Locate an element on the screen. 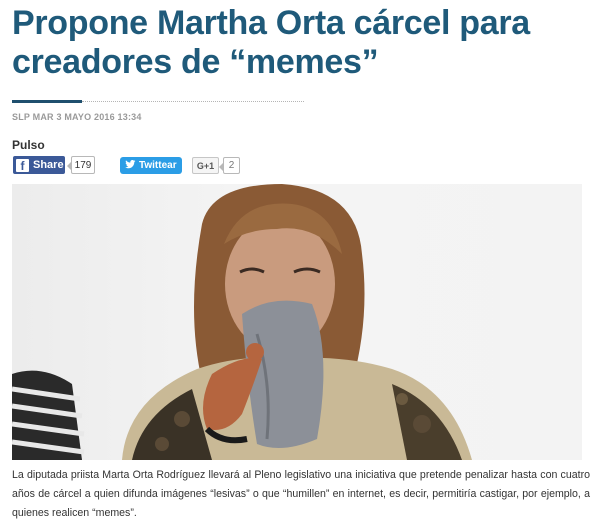 Image resolution: width=600 pixels, height=528 pixels. divider-dotted is located at coordinates (193, 101).